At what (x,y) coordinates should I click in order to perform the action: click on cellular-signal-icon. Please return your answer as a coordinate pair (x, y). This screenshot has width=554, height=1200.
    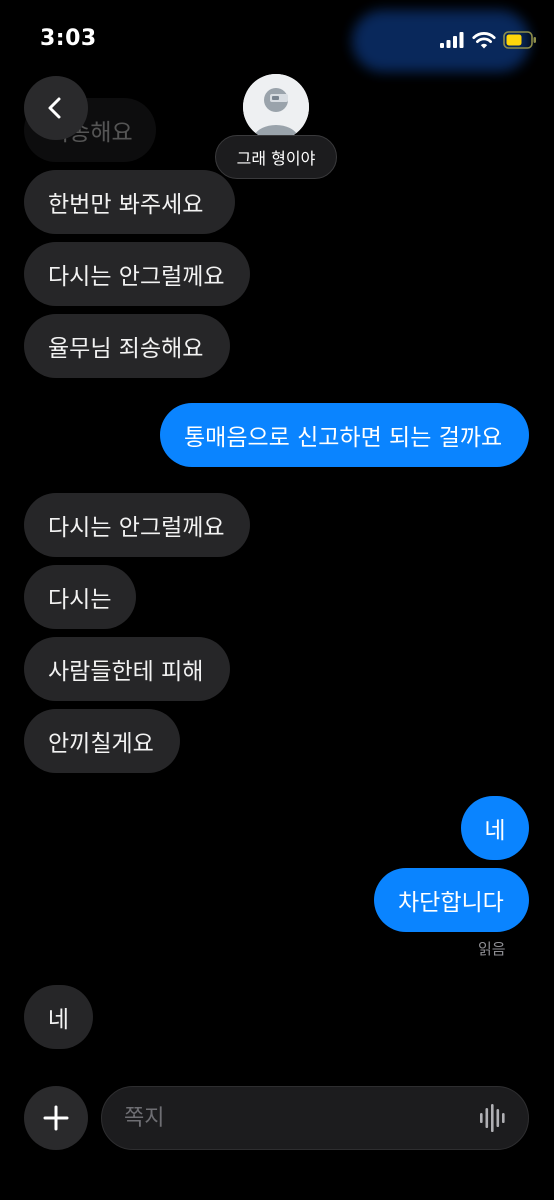
    Looking at the image, I should click on (452, 40).